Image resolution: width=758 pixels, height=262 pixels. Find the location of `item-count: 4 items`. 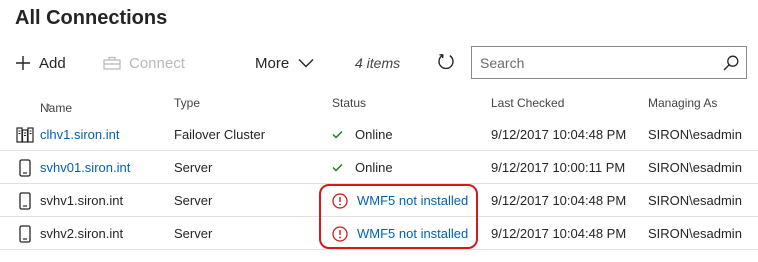

item-count: 4 items is located at coordinates (378, 63).